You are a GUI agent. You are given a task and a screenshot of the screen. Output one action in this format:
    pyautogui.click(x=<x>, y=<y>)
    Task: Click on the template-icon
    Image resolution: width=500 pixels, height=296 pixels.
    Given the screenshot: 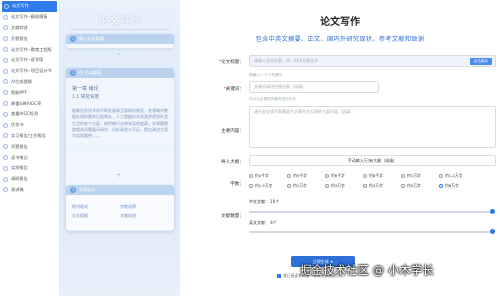 What is the action you would take?
    pyautogui.click(x=5, y=17)
    